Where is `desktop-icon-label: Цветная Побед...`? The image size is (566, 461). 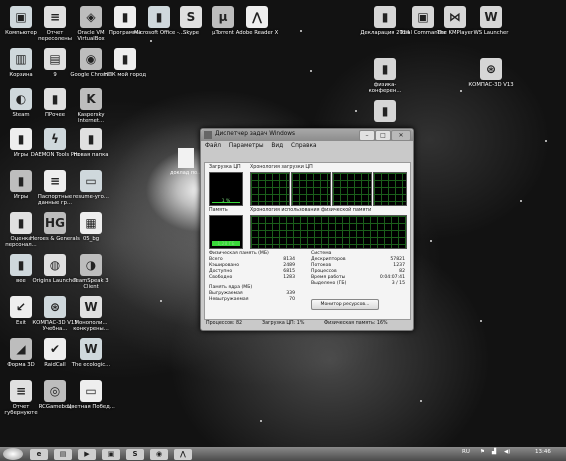 desktop-icon-label: Цветная Побед... is located at coordinates (91, 407).